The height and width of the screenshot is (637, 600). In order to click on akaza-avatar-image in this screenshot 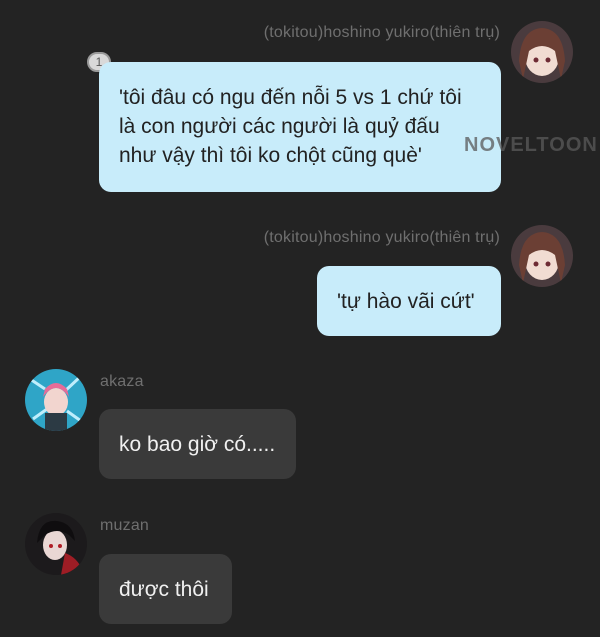, I will do `click(56, 400)`.